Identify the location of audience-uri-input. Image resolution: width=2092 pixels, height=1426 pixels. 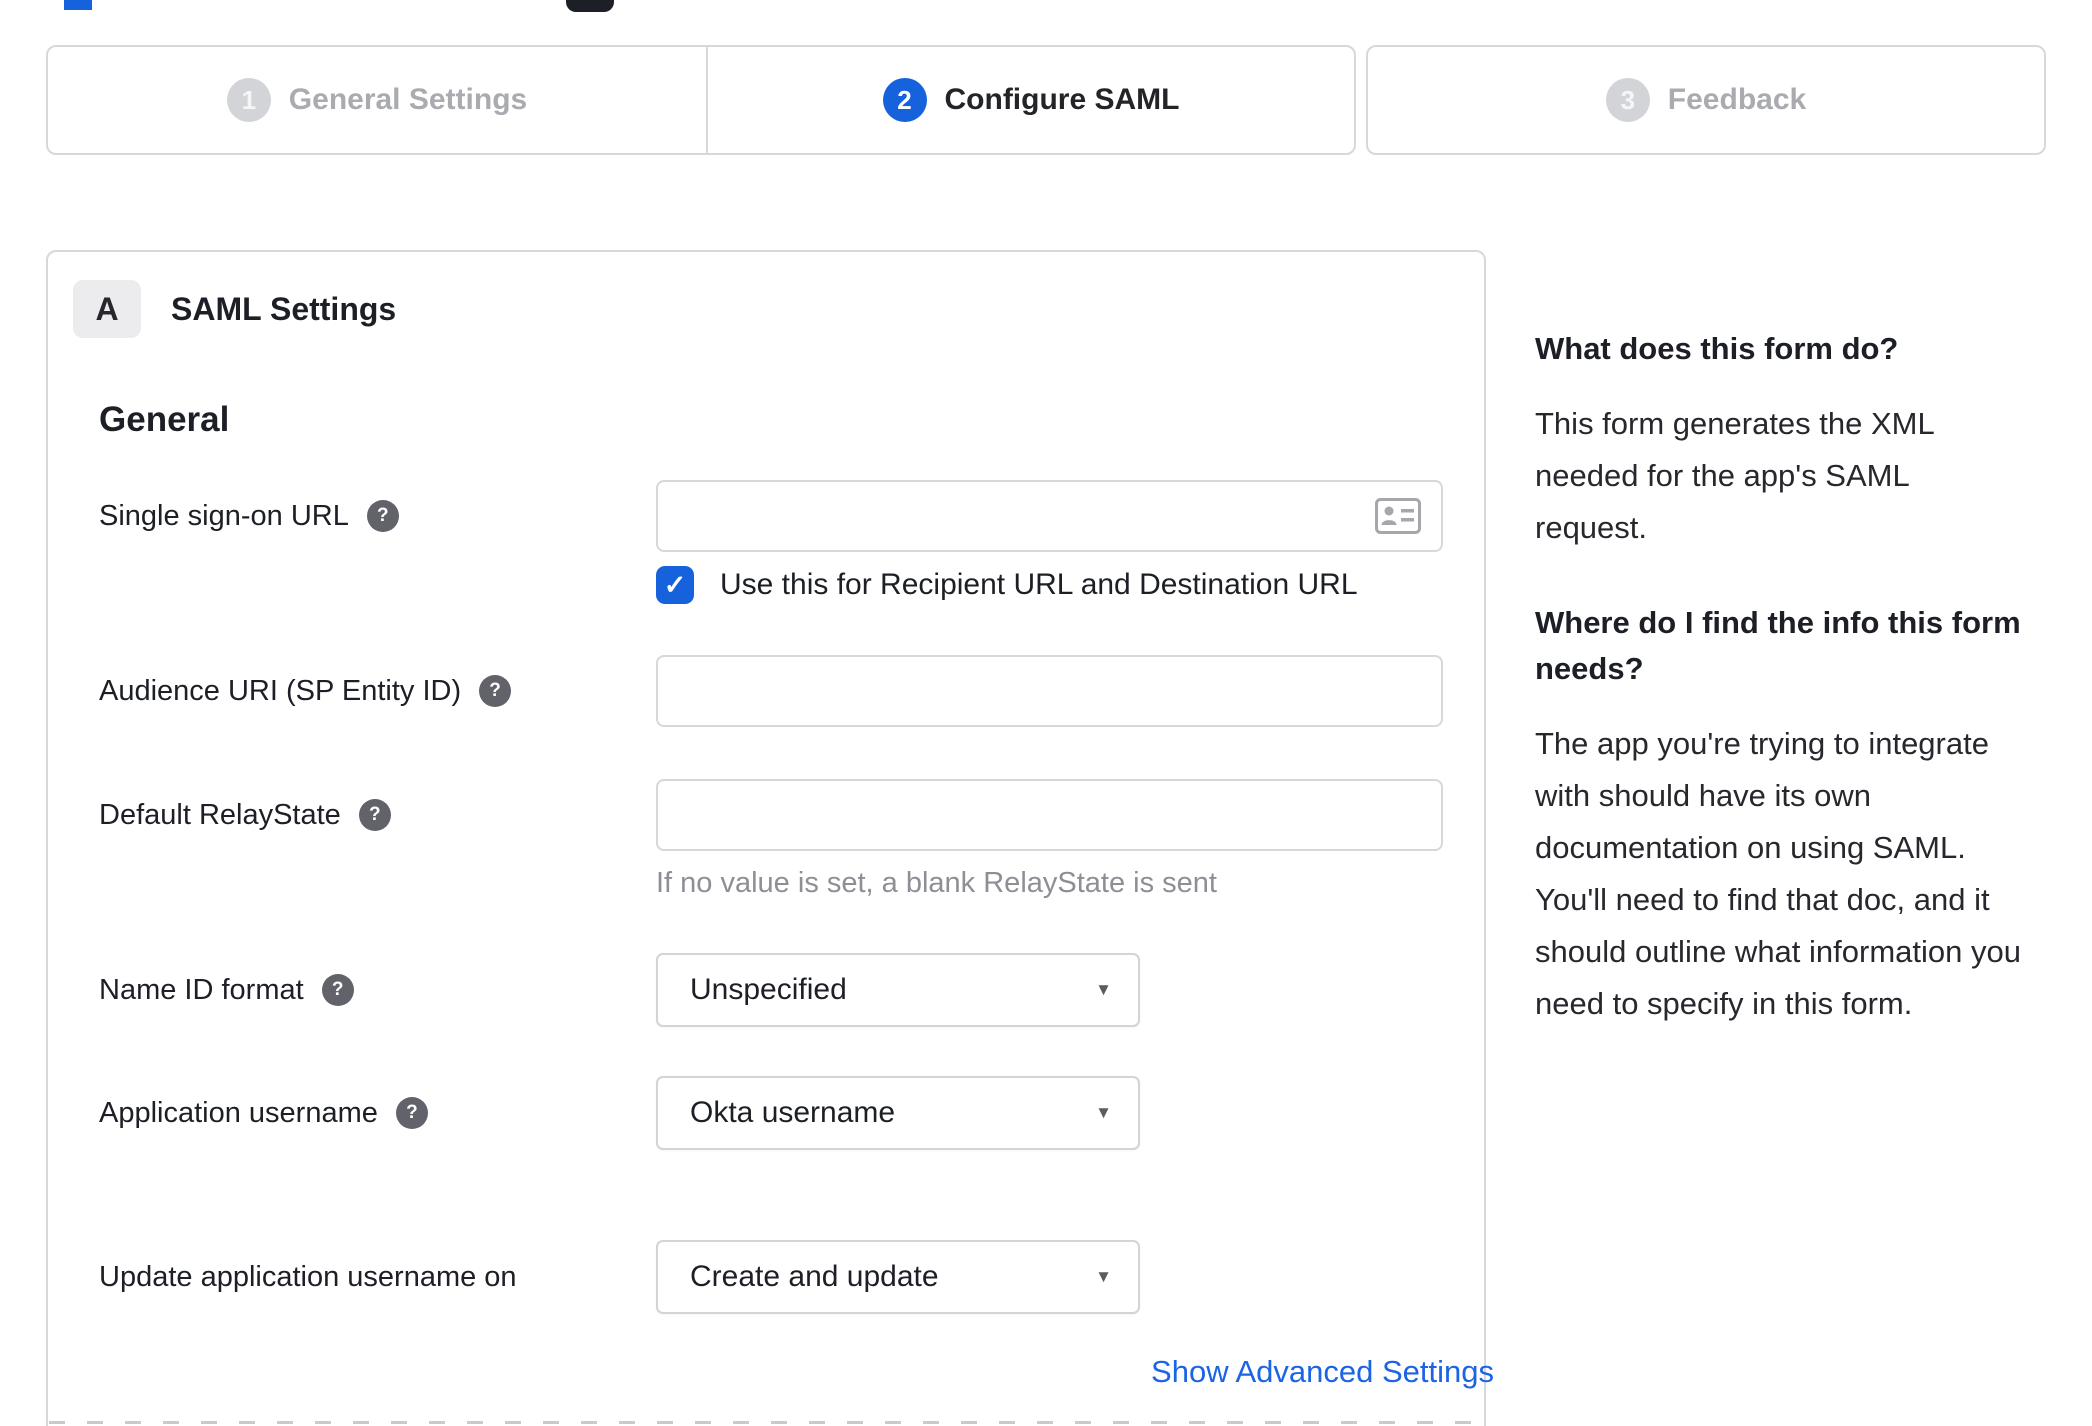
(1049, 691).